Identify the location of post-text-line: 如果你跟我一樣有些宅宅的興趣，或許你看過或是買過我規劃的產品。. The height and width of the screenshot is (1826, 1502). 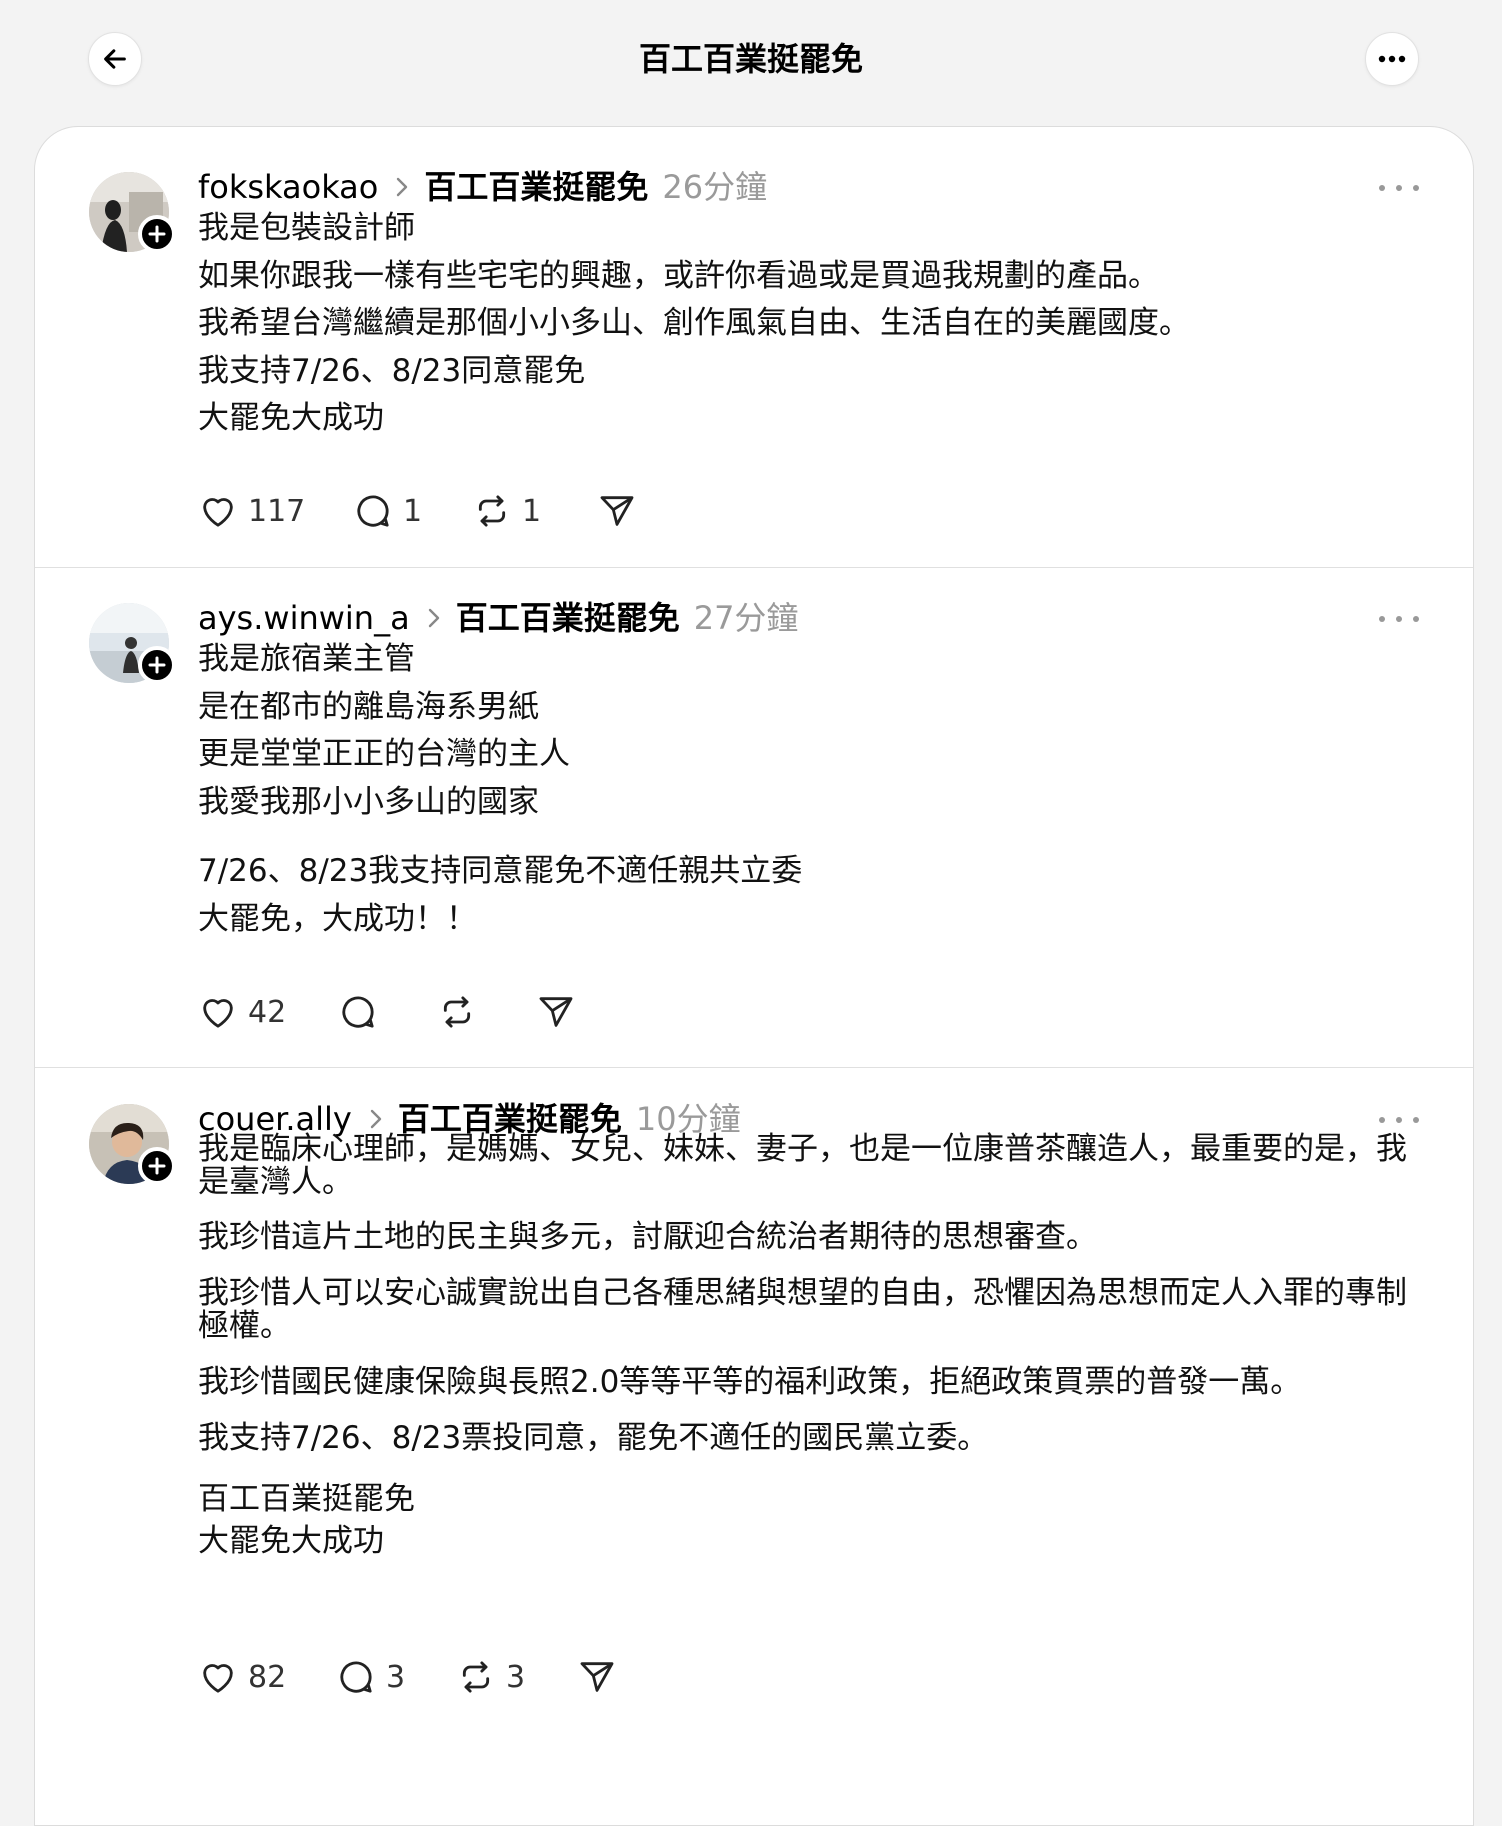
(678, 275).